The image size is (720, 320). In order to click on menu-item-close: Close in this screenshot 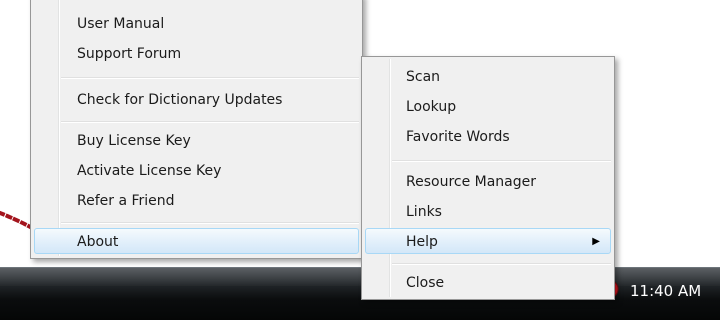, I will do `click(488, 282)`.